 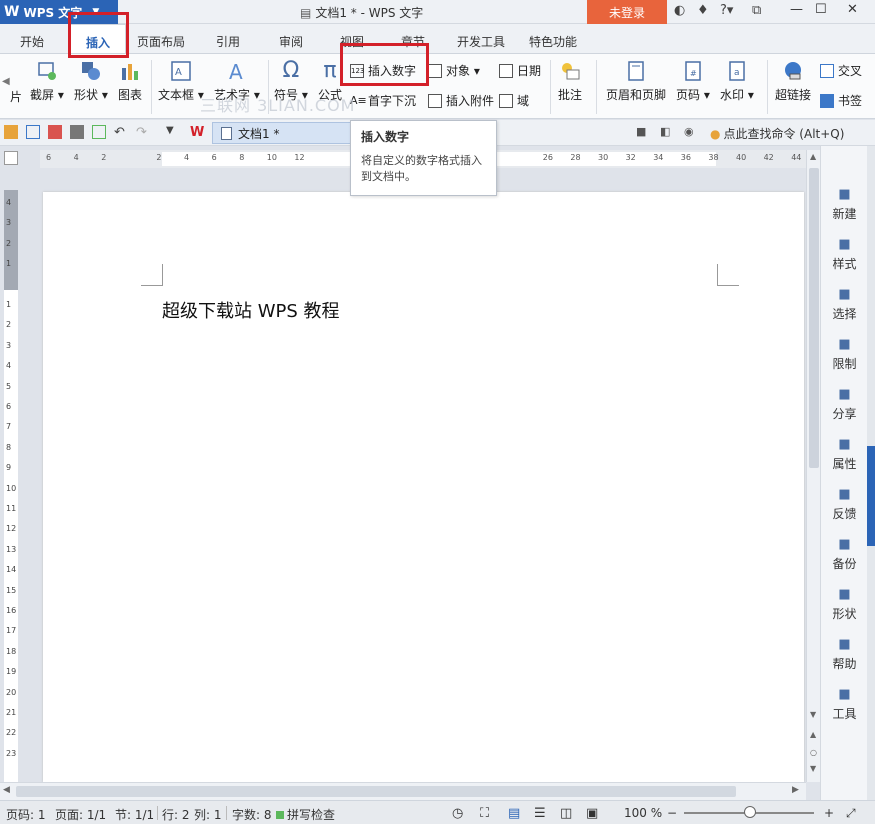 I want to click on hscroll-thumb, so click(x=376, y=791).